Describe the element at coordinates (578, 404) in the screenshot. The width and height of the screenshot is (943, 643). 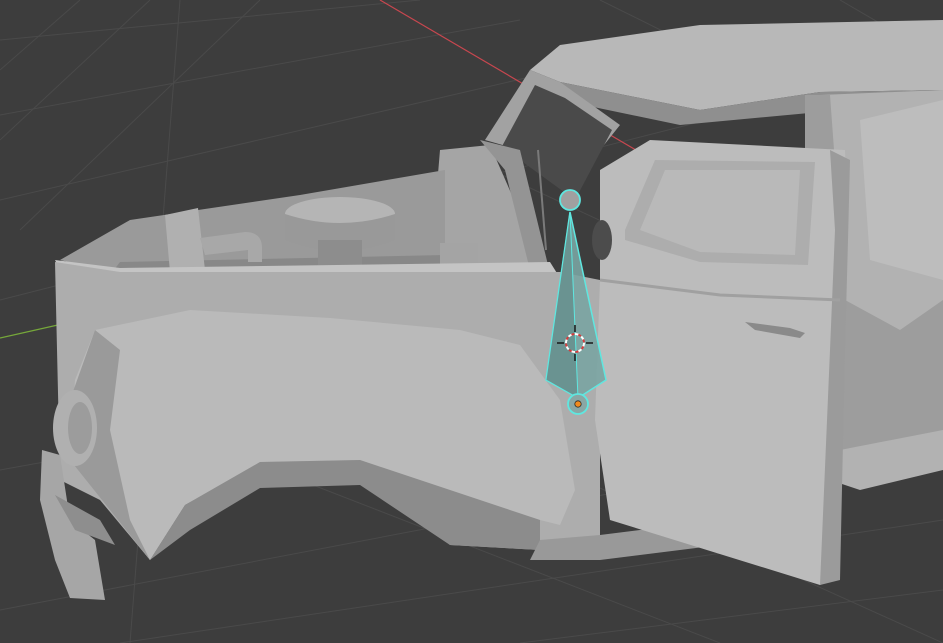
I see `object-origin-icon` at that location.